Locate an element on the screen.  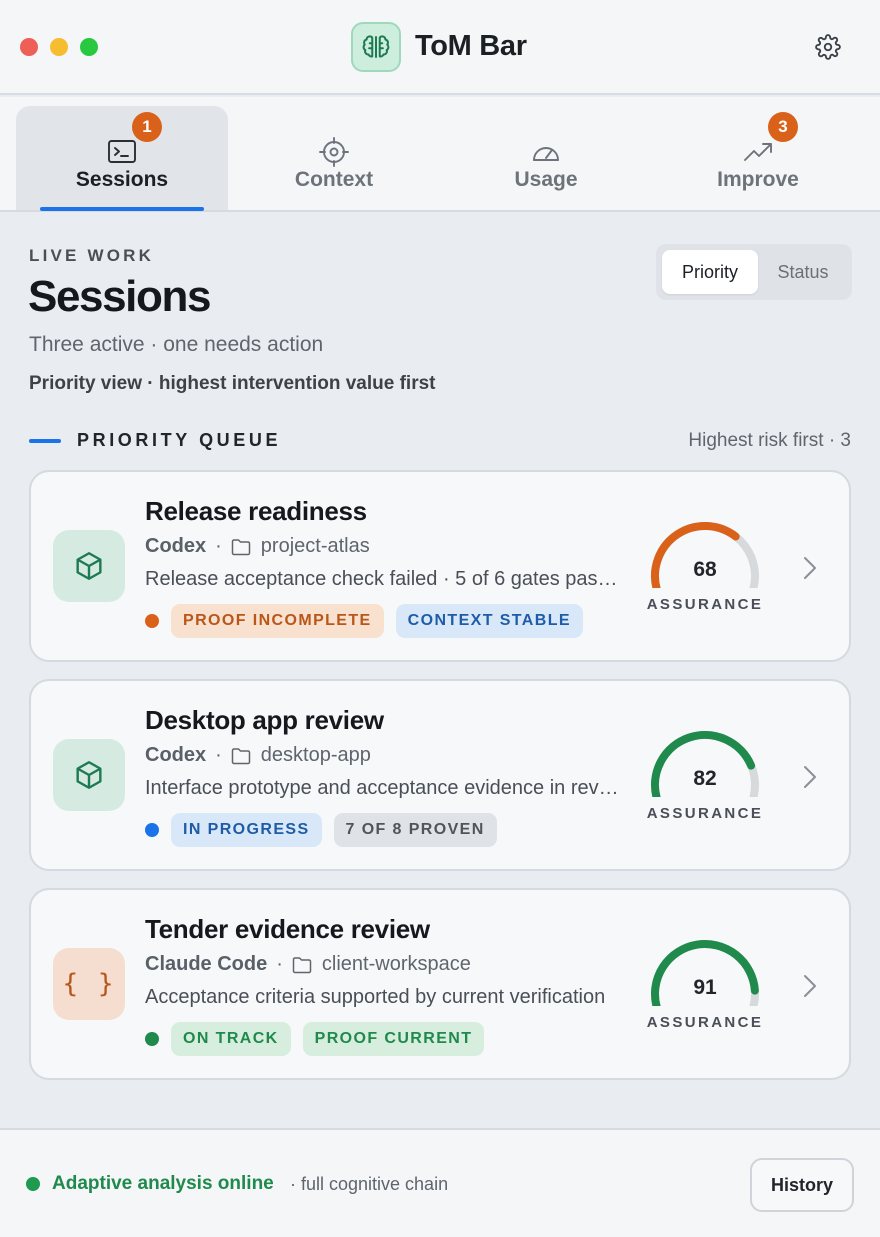
assurance-value: 91 is located at coordinates (705, 987).